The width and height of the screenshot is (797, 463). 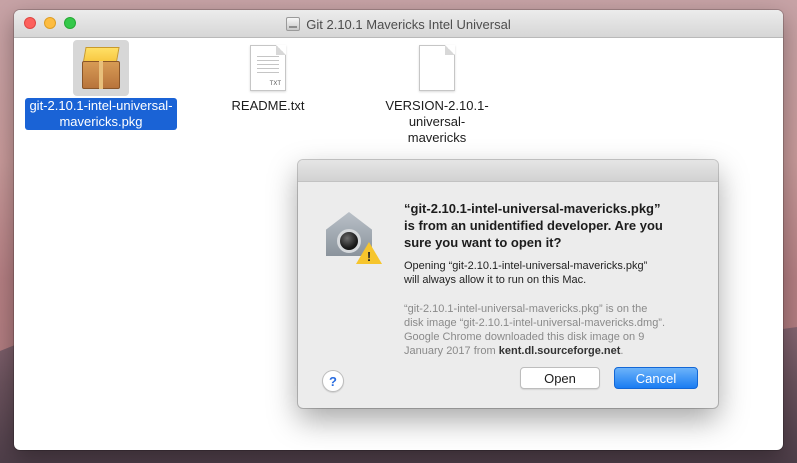 I want to click on file-item-version: VERSION-2.10.1-universal- mavericks, so click(x=437, y=93).